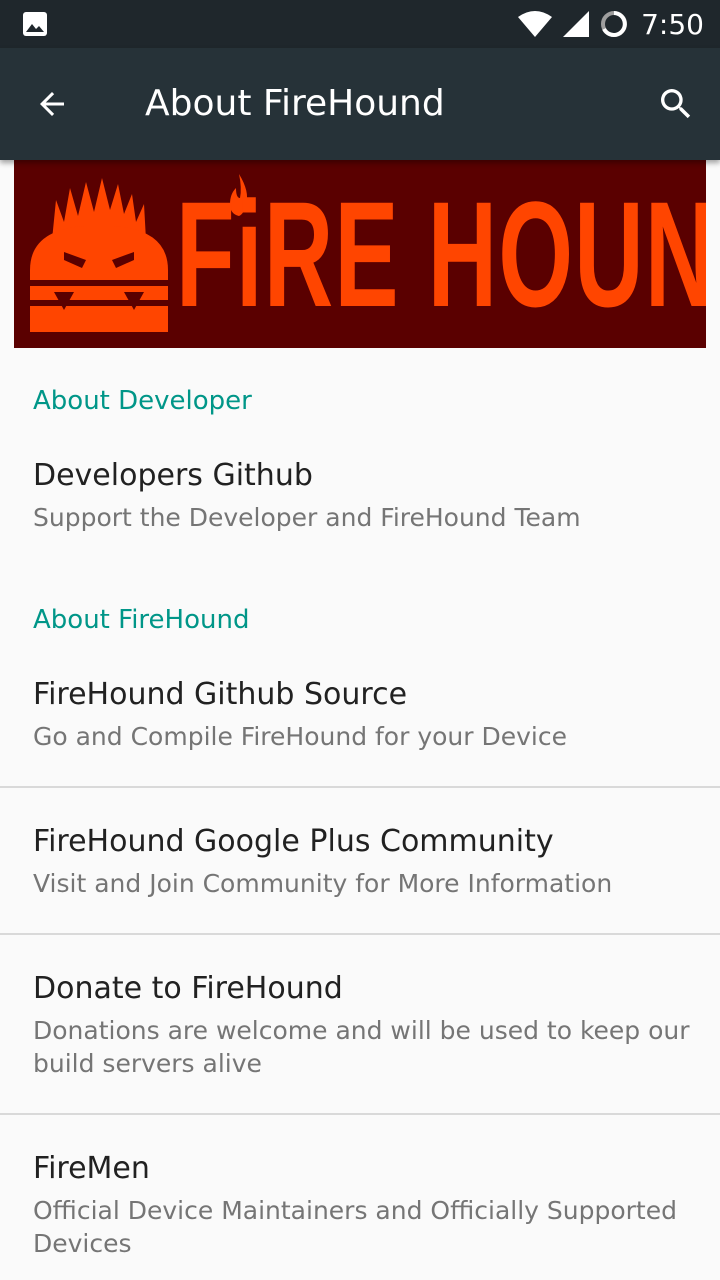 Image resolution: width=720 pixels, height=1280 pixels. What do you see at coordinates (142, 401) in the screenshot?
I see `category-about-developer: About Developer` at bounding box center [142, 401].